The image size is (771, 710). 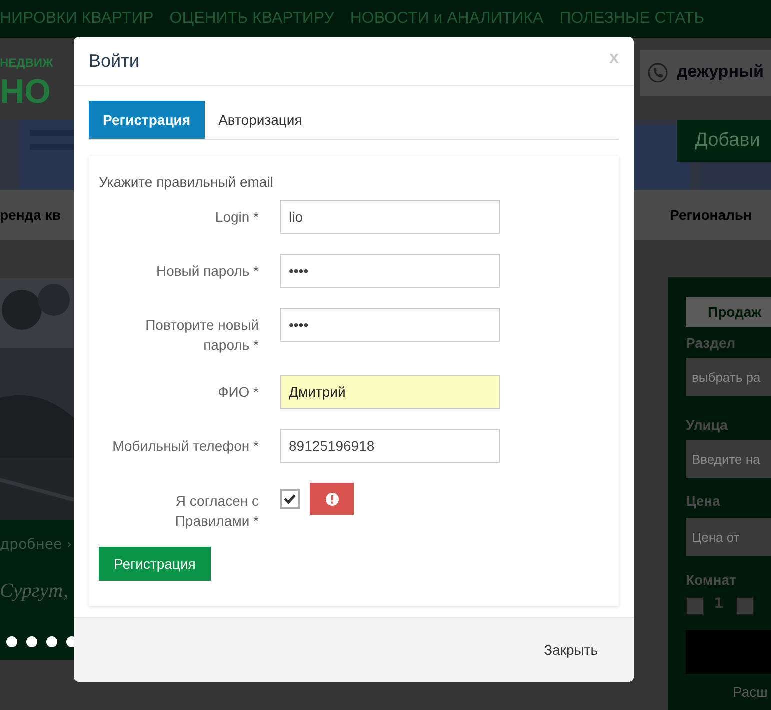 What do you see at coordinates (711, 343) in the screenshot?
I see `field-label: Раздел` at bounding box center [711, 343].